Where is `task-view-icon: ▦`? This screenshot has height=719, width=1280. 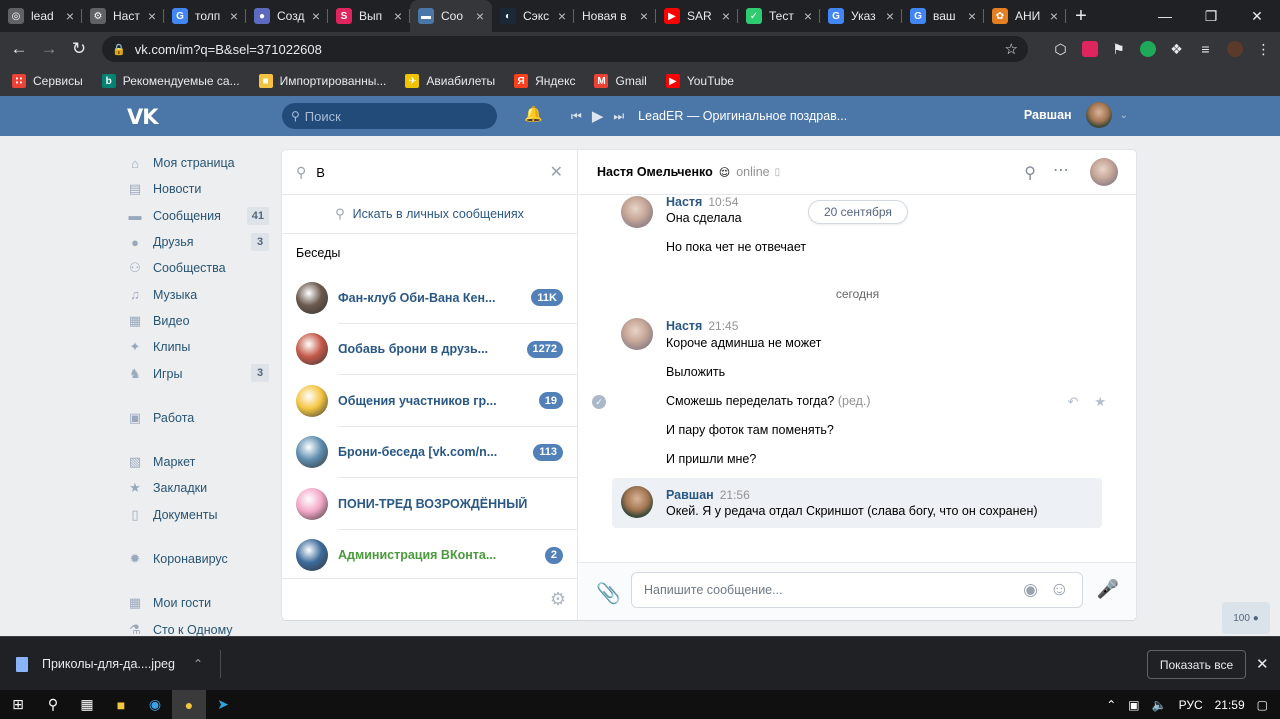
task-view-icon: ▦ is located at coordinates (87, 704).